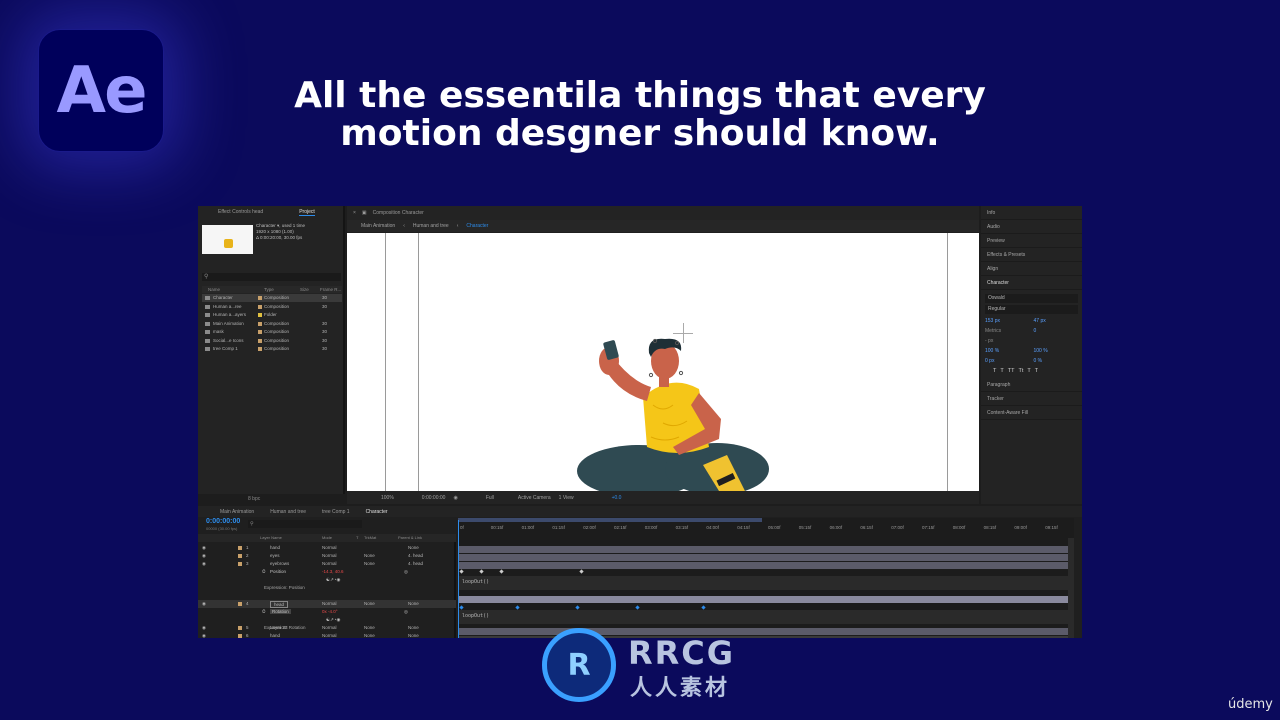 The width and height of the screenshot is (1280, 720). What do you see at coordinates (378, 226) in the screenshot?
I see `breadcrumb-main-animation: Main Animation` at bounding box center [378, 226].